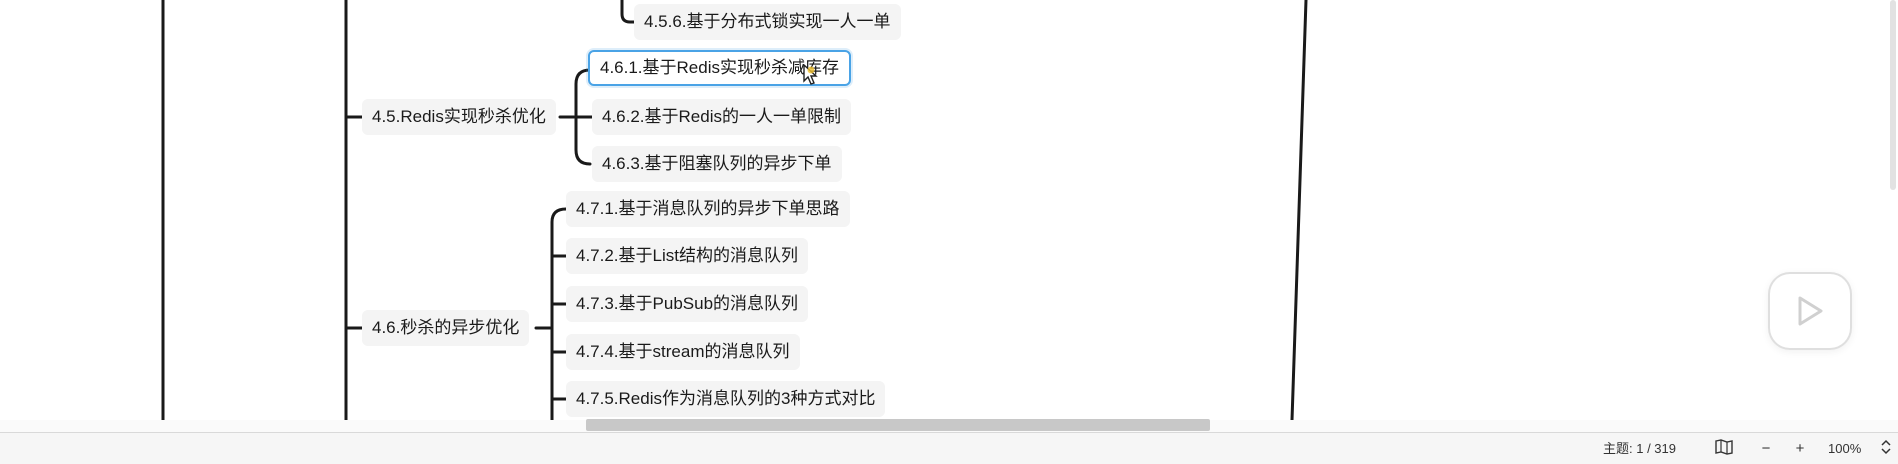 The image size is (1898, 464). What do you see at coordinates (717, 164) in the screenshot?
I see `topic-node-4-6-3: 4.6.3.基于阻塞队列的异步下单` at bounding box center [717, 164].